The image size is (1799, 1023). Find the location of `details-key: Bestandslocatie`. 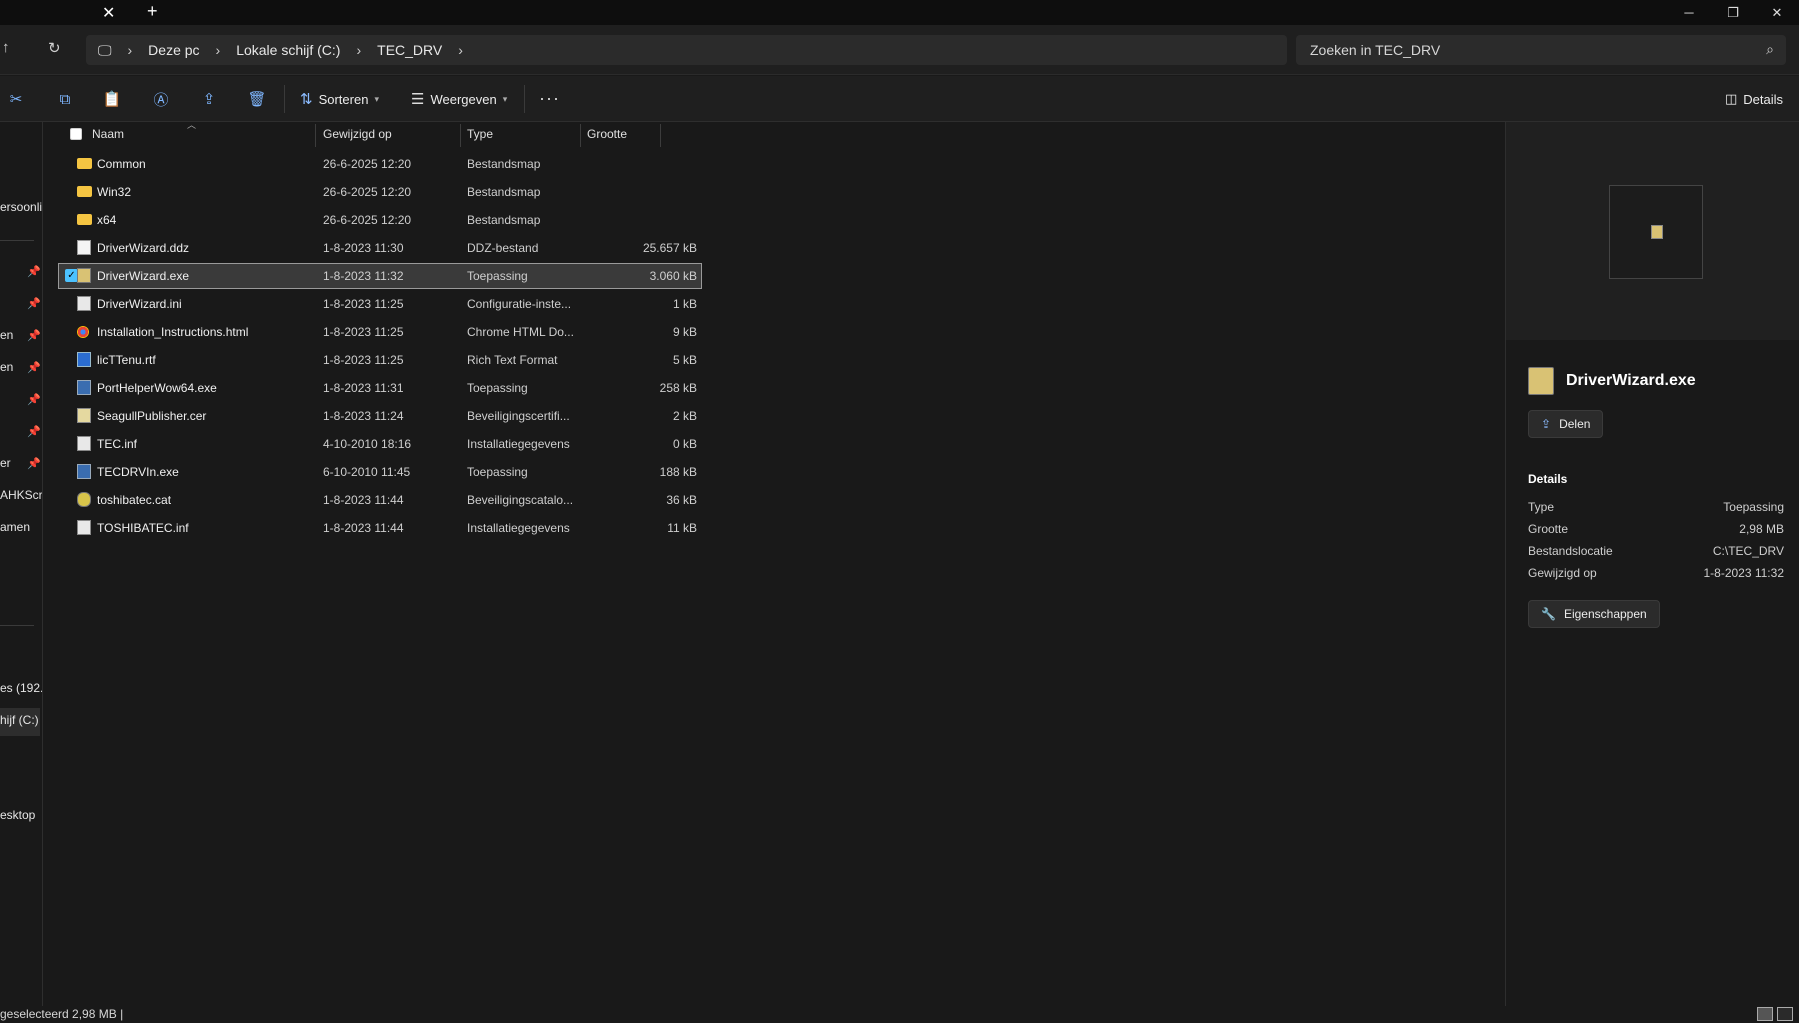

details-key: Bestandslocatie is located at coordinates (1570, 551).